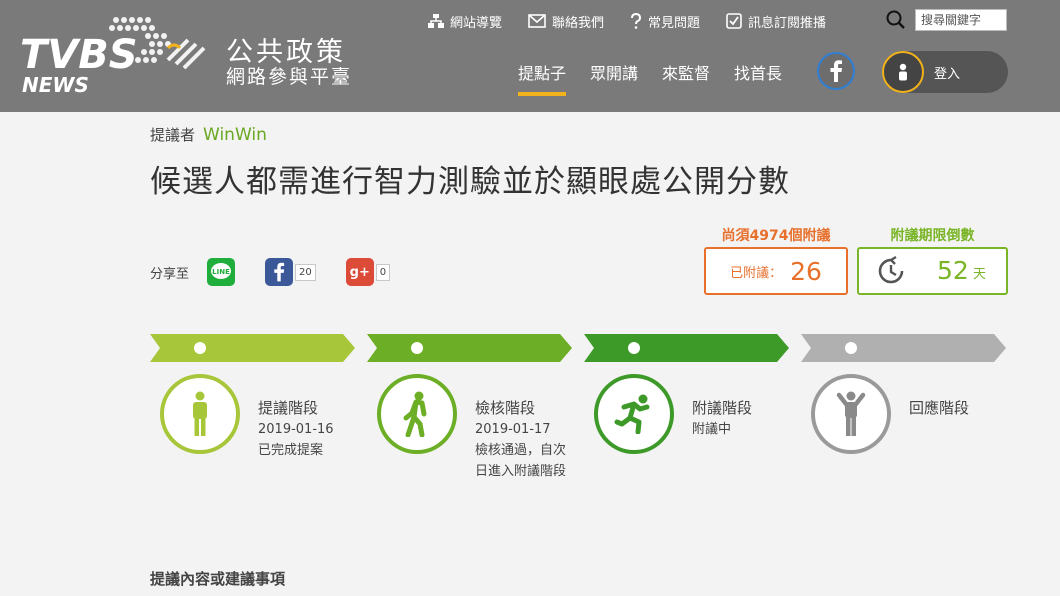 This screenshot has width=1060, height=596. I want to click on main-nav: 提點子 眾開講 來監督 找首長, so click(662, 78).